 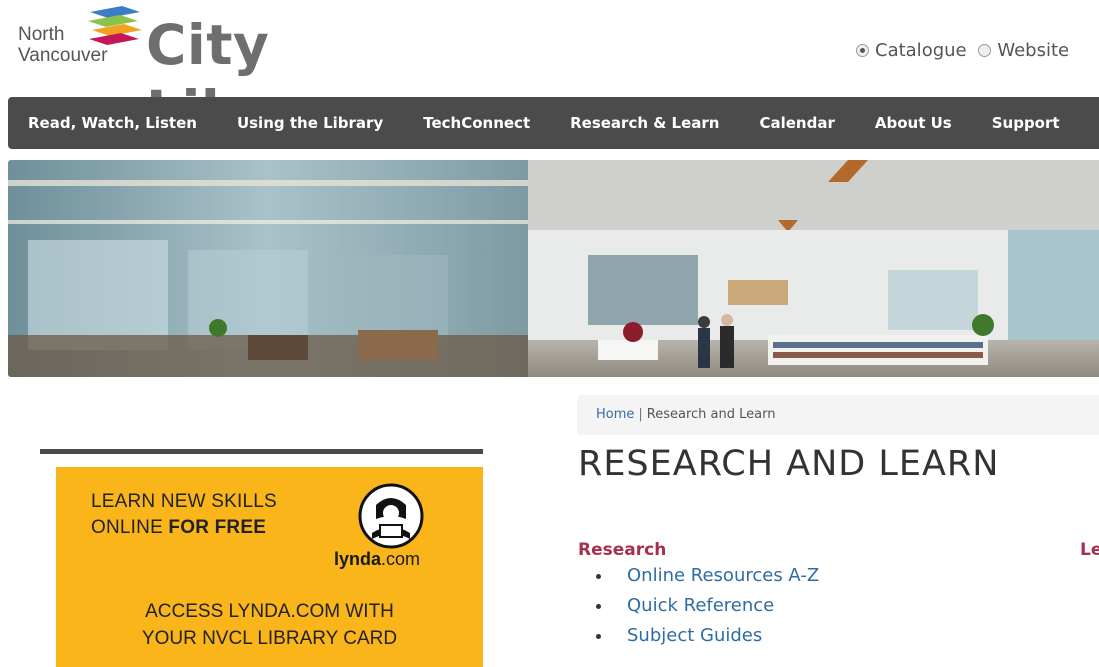 I want to click on scope-website: Website, so click(x=1023, y=50).